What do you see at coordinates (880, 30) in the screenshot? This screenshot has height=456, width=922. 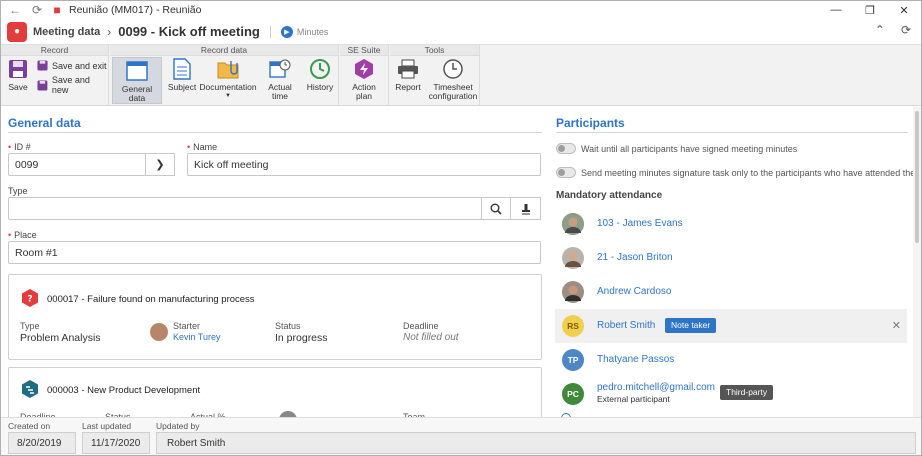 I see `collapse-icon: ⌃` at bounding box center [880, 30].